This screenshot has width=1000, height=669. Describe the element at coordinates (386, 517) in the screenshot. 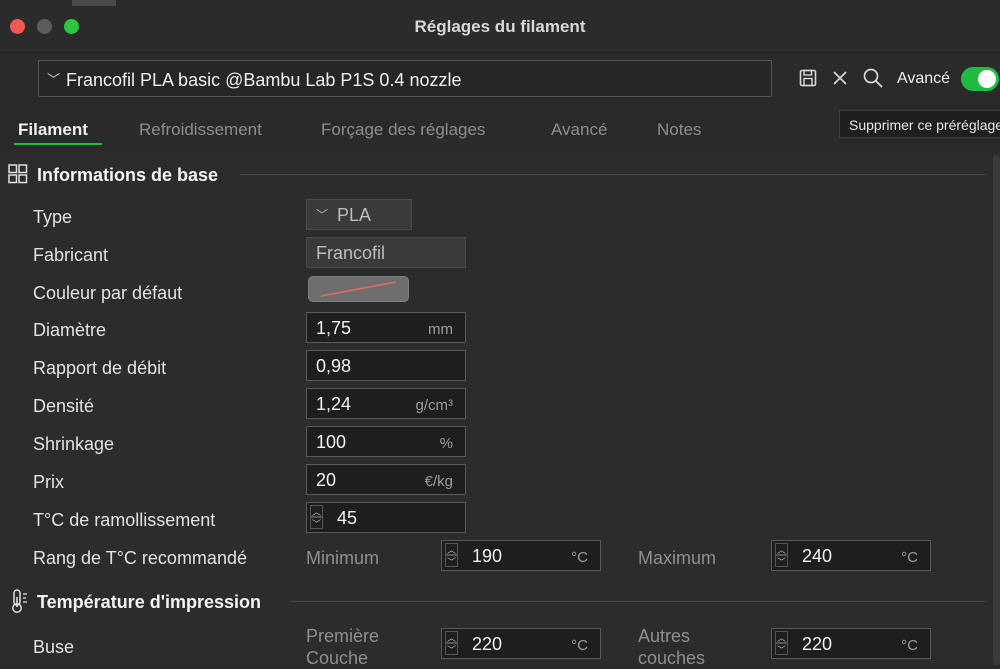

I see `softening-temp-spinner: ︿ ﹀ 45` at that location.